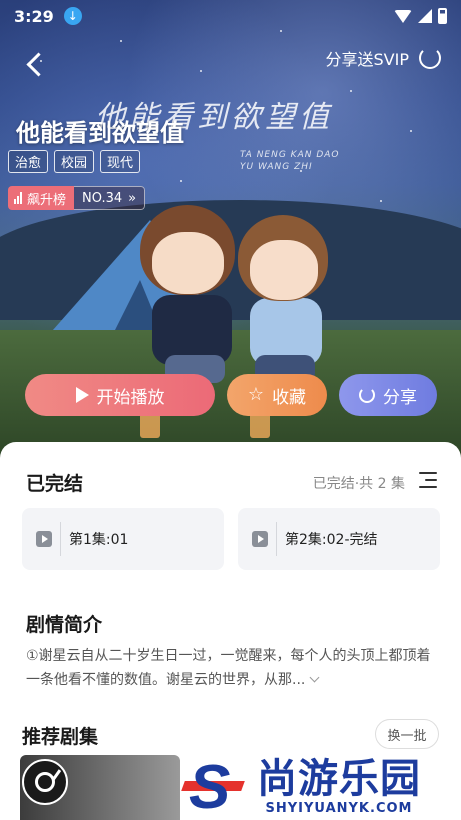 This screenshot has height=820, width=461. What do you see at coordinates (100, 133) in the screenshot?
I see `drama-title: 他能看到欲望值` at bounding box center [100, 133].